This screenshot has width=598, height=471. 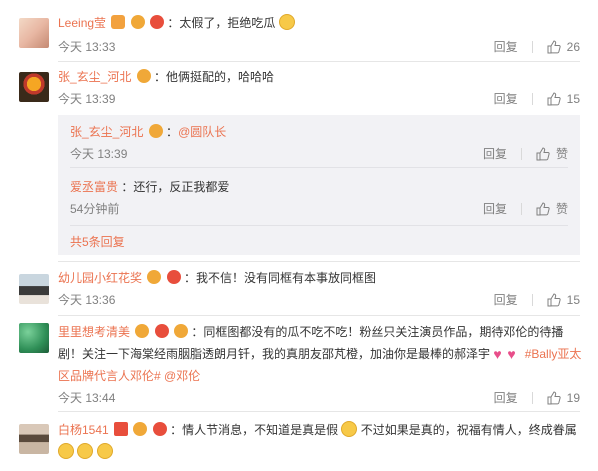 What do you see at coordinates (221, 23) in the screenshot?
I see `comment-text: ：太假了，拒绝吃瓜` at bounding box center [221, 23].